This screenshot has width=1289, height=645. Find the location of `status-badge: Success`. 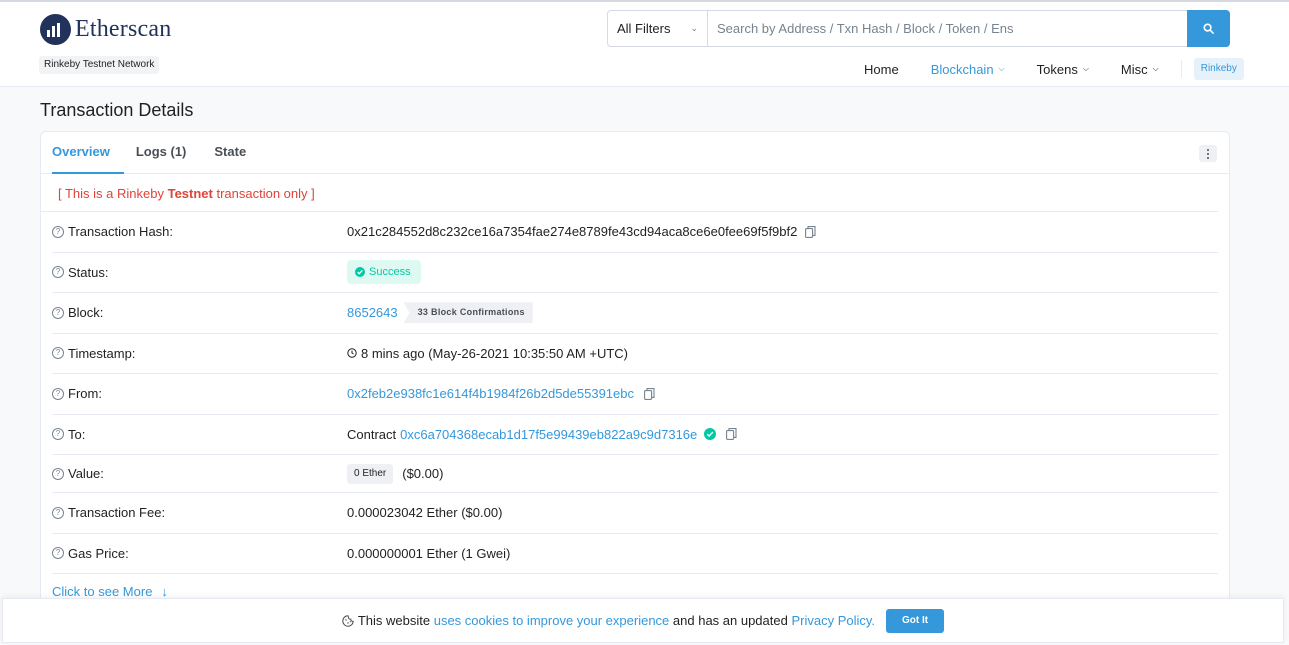

status-badge: Success is located at coordinates (384, 272).